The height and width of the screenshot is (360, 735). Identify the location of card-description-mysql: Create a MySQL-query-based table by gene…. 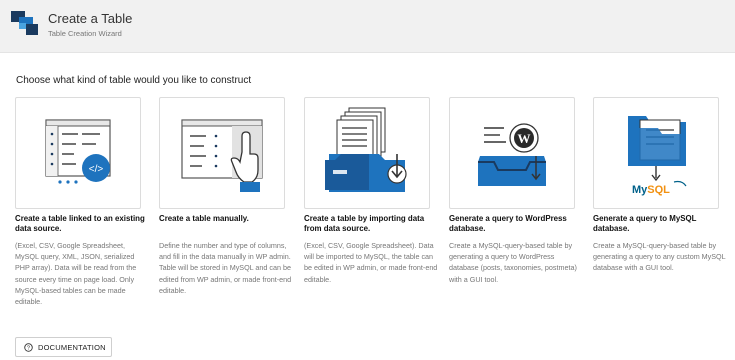
(659, 257).